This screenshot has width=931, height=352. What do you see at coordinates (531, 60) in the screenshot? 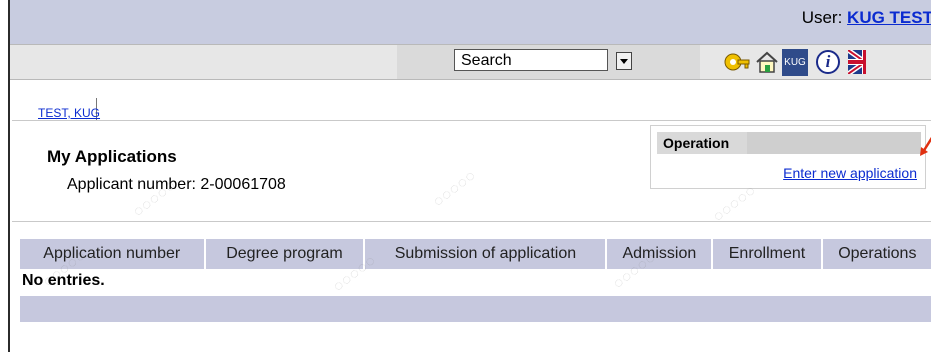
I see `search-select: Search` at bounding box center [531, 60].